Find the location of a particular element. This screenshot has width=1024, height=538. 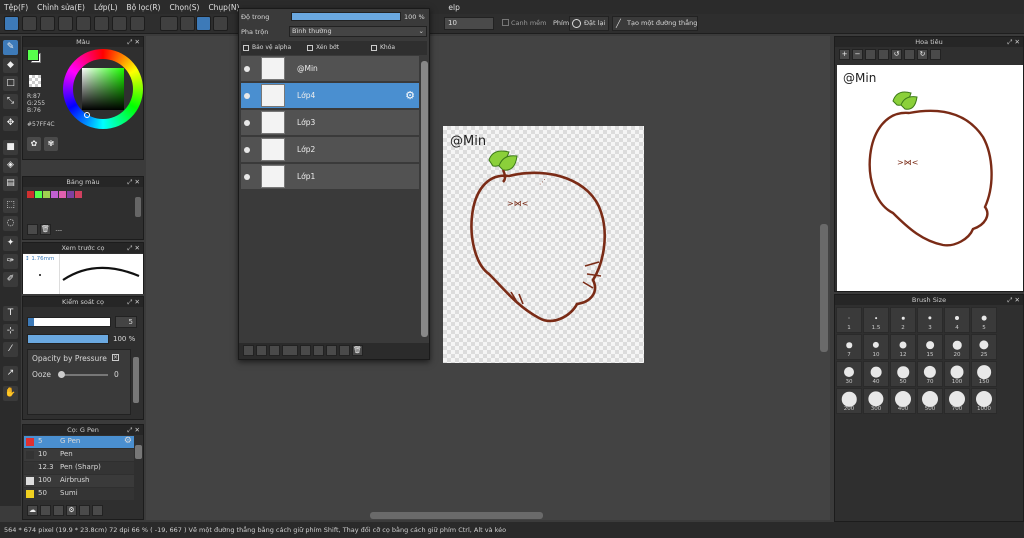

brush-size-cell: 50 is located at coordinates (903, 374).